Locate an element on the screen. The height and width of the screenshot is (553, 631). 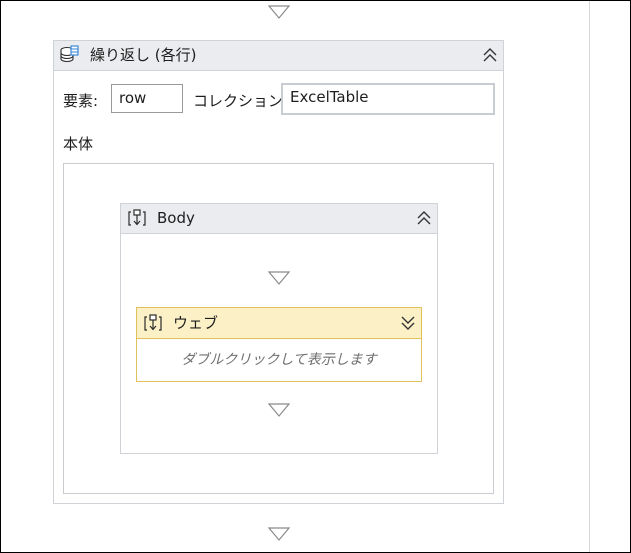
collection-label: コレクション: is located at coordinates (241, 101).